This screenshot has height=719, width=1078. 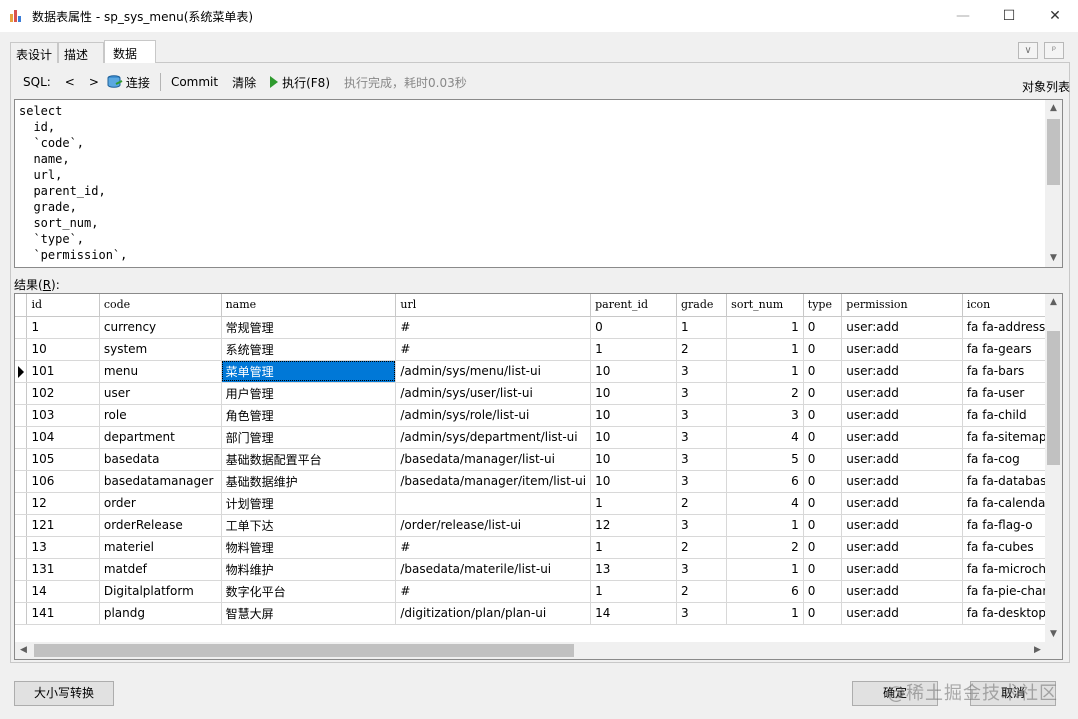 What do you see at coordinates (63, 569) in the screenshot?
I see `cell-id: 131` at bounding box center [63, 569].